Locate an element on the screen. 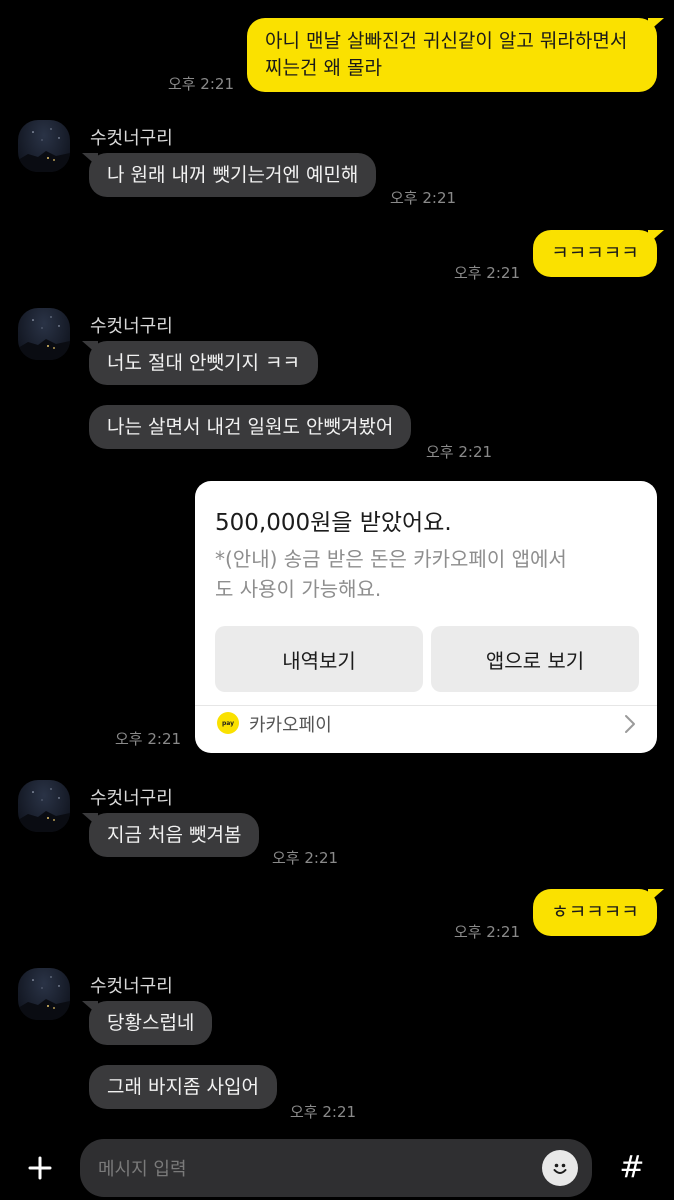 The height and width of the screenshot is (1200, 674). smile-icon is located at coordinates (560, 1168).